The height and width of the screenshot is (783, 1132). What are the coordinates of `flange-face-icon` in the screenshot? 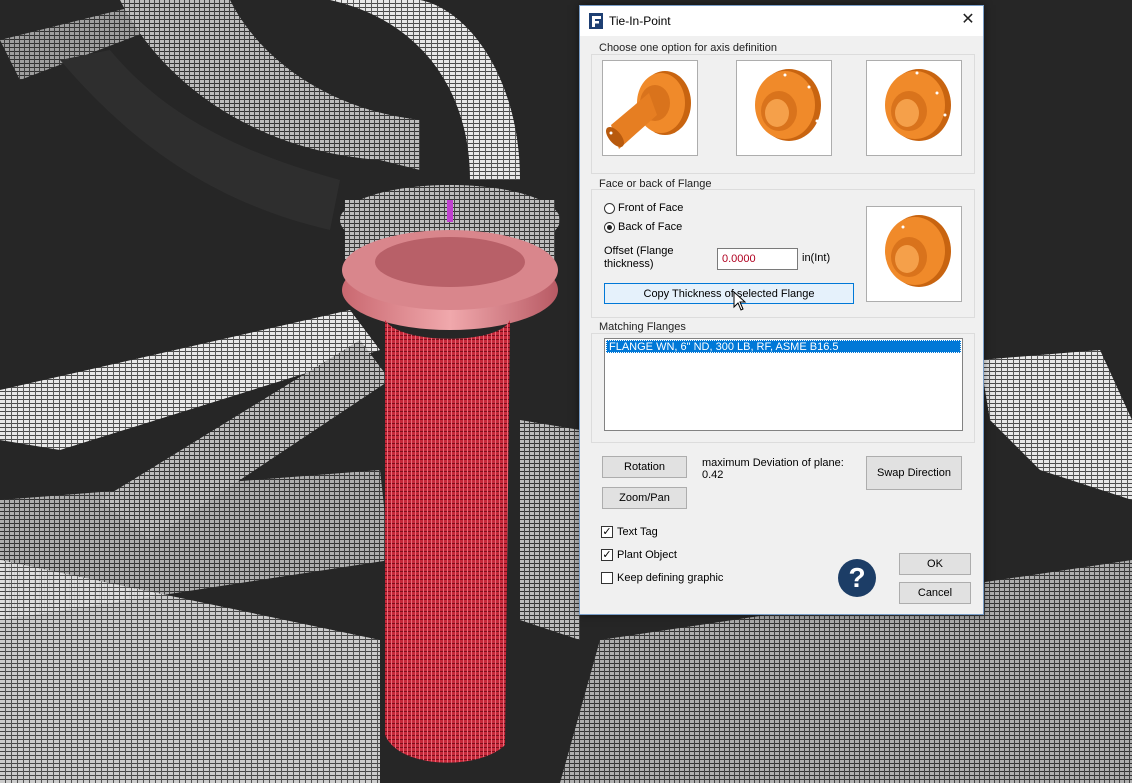 It's located at (788, 105).